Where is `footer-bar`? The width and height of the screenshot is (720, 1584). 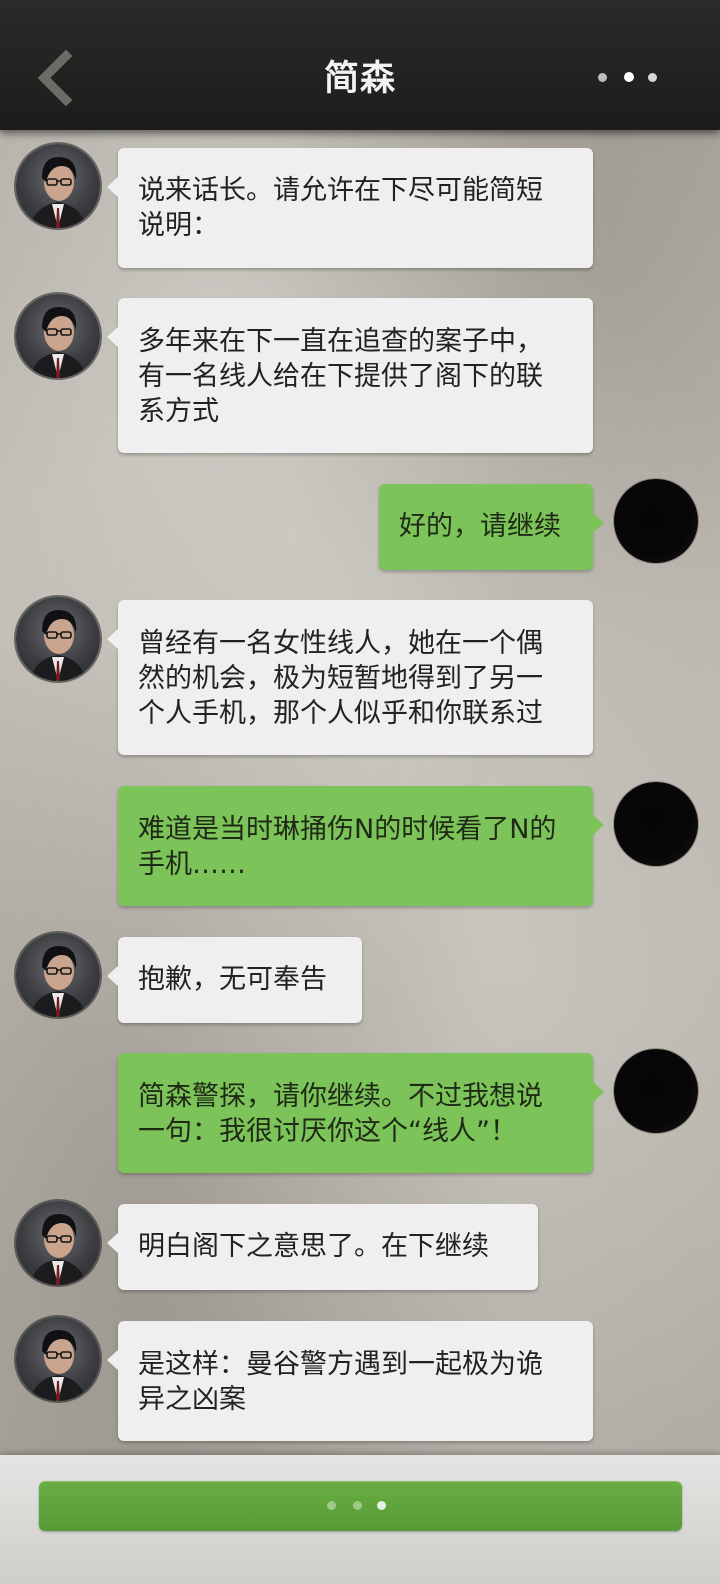 footer-bar is located at coordinates (360, 1519).